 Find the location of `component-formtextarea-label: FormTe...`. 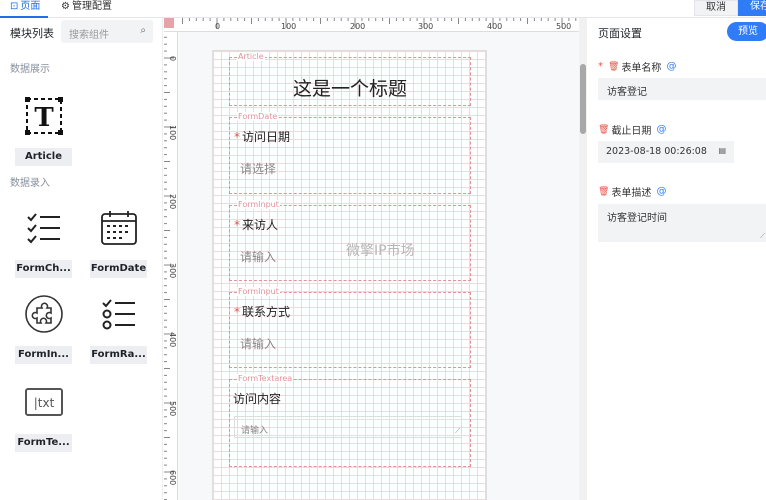

component-formtextarea-label: FormTe... is located at coordinates (43, 443).